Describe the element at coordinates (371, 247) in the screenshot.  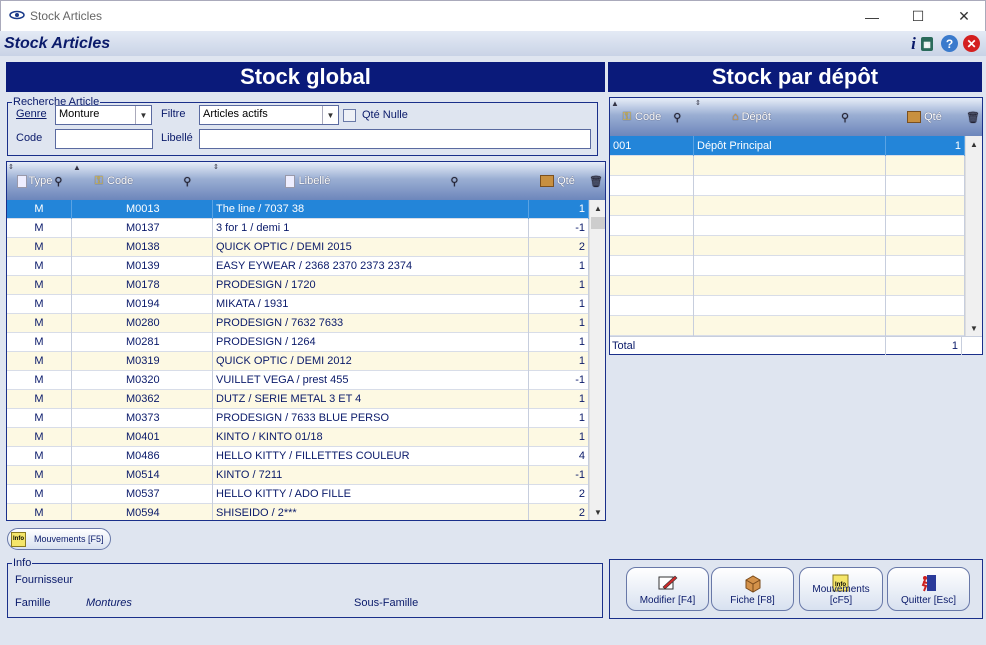
I see `cell-libelle: QUICK OPTIC / DEMI 2015` at that location.